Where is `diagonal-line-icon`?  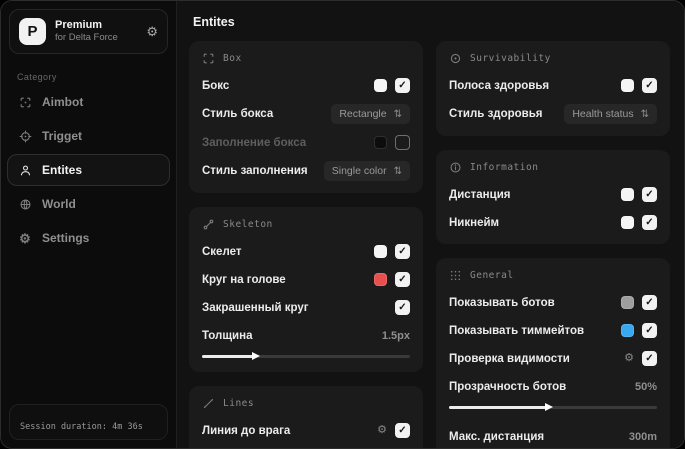
diagonal-line-icon is located at coordinates (208, 403).